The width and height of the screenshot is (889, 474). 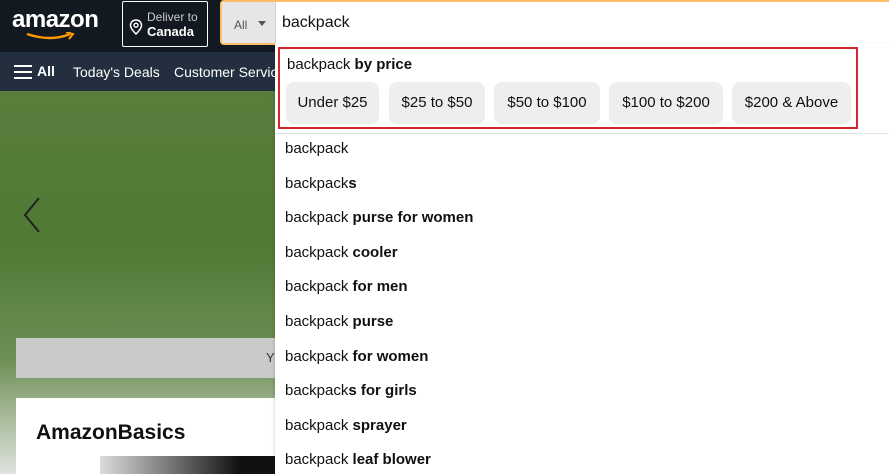 What do you see at coordinates (332, 103) in the screenshot?
I see `price-chip-under-25: Under $25` at bounding box center [332, 103].